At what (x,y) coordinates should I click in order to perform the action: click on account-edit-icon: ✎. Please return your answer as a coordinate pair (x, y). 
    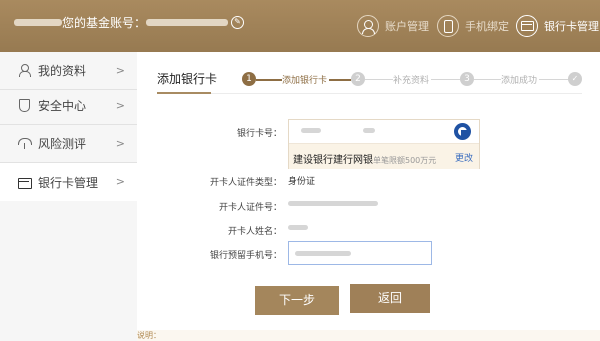
    Looking at the image, I should click on (238, 22).